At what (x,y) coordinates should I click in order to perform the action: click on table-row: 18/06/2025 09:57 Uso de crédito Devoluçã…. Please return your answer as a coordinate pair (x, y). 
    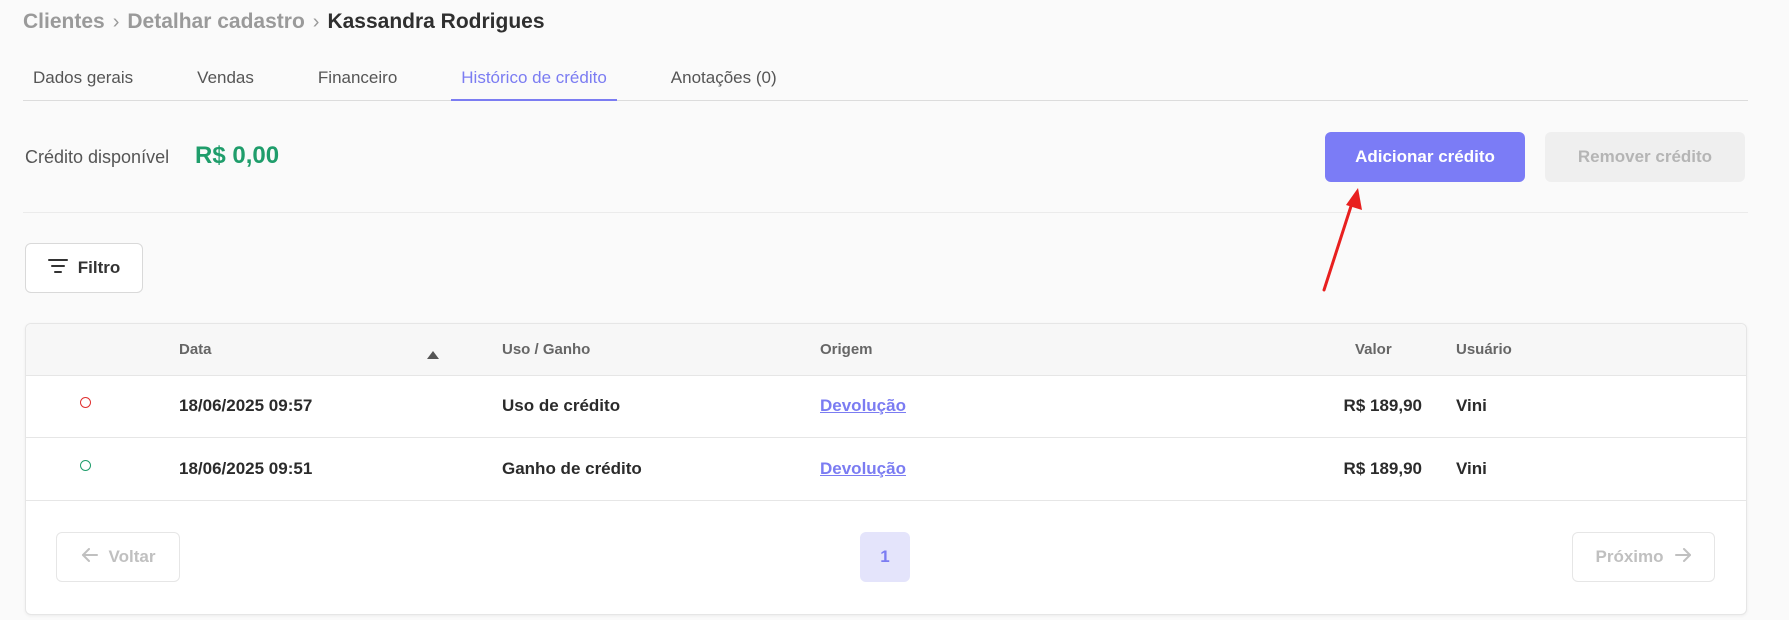
    Looking at the image, I should click on (886, 406).